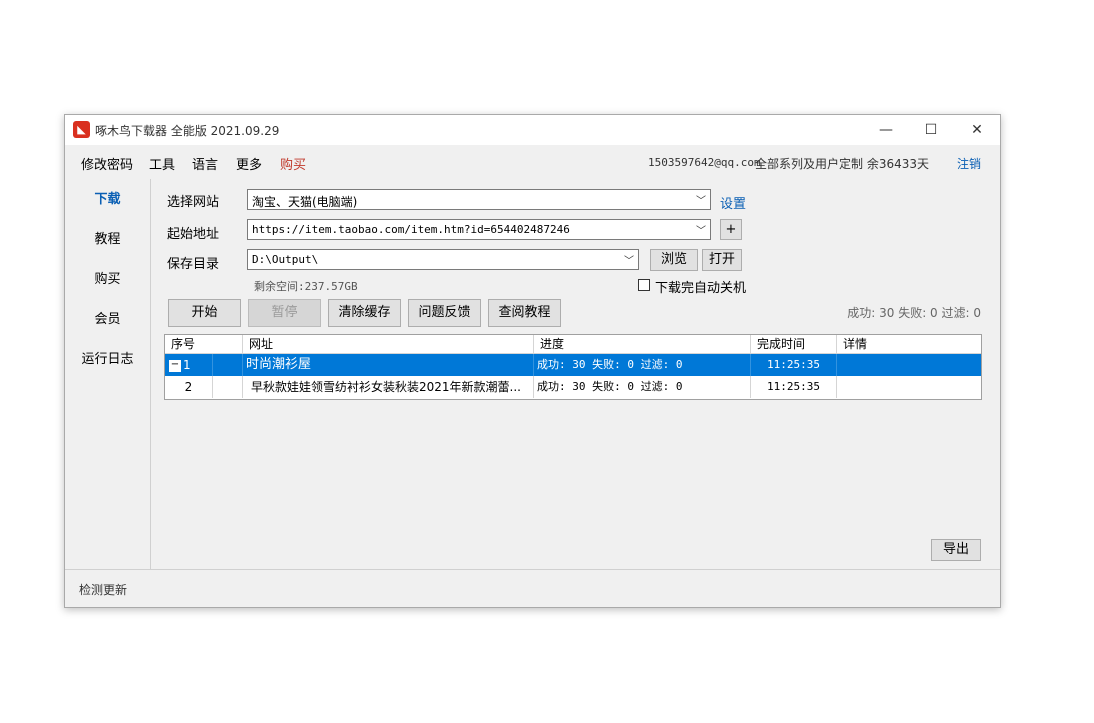 The height and width of the screenshot is (723, 1094). I want to click on maximize-button: ☐, so click(931, 130).